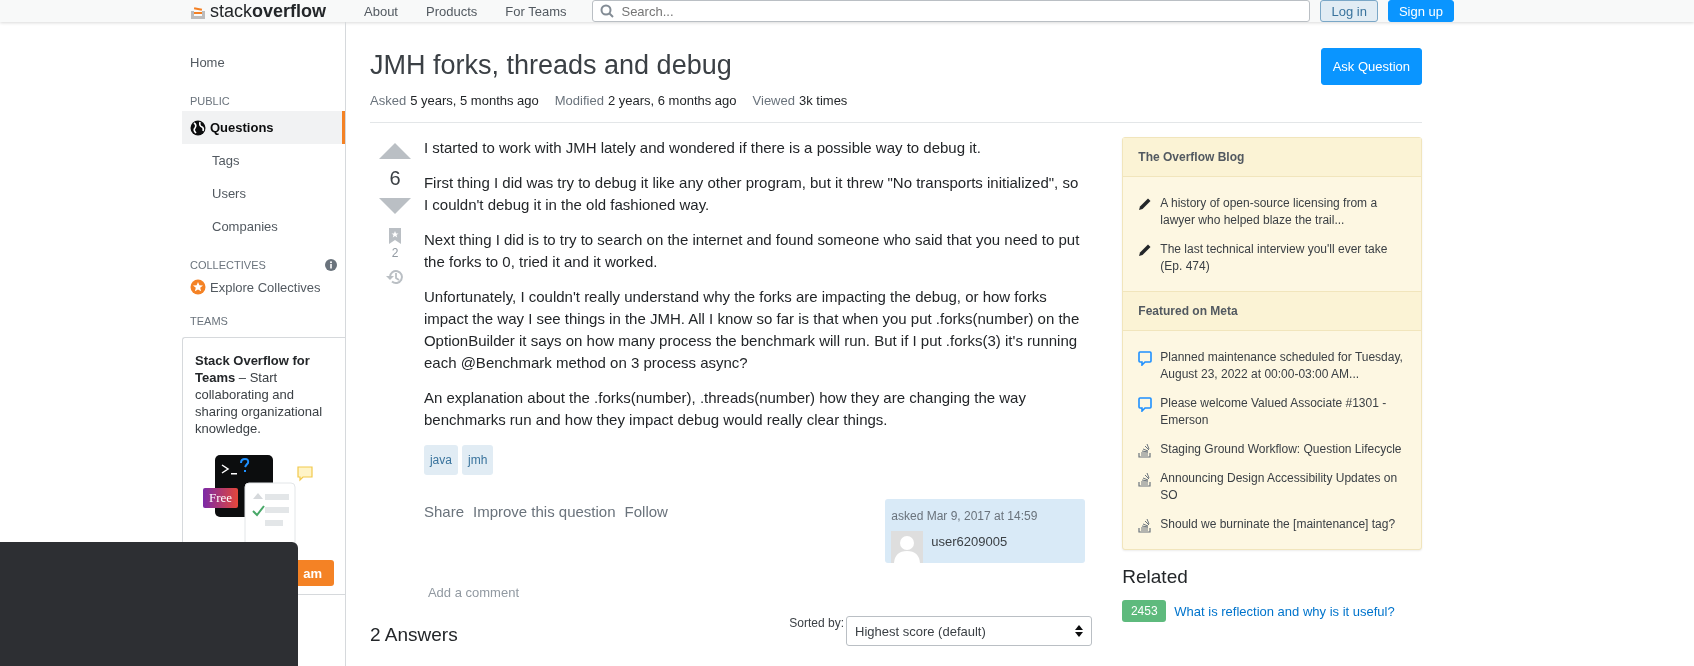 This screenshot has height=666, width=1694. I want to click on related-heading: Related, so click(1155, 577).